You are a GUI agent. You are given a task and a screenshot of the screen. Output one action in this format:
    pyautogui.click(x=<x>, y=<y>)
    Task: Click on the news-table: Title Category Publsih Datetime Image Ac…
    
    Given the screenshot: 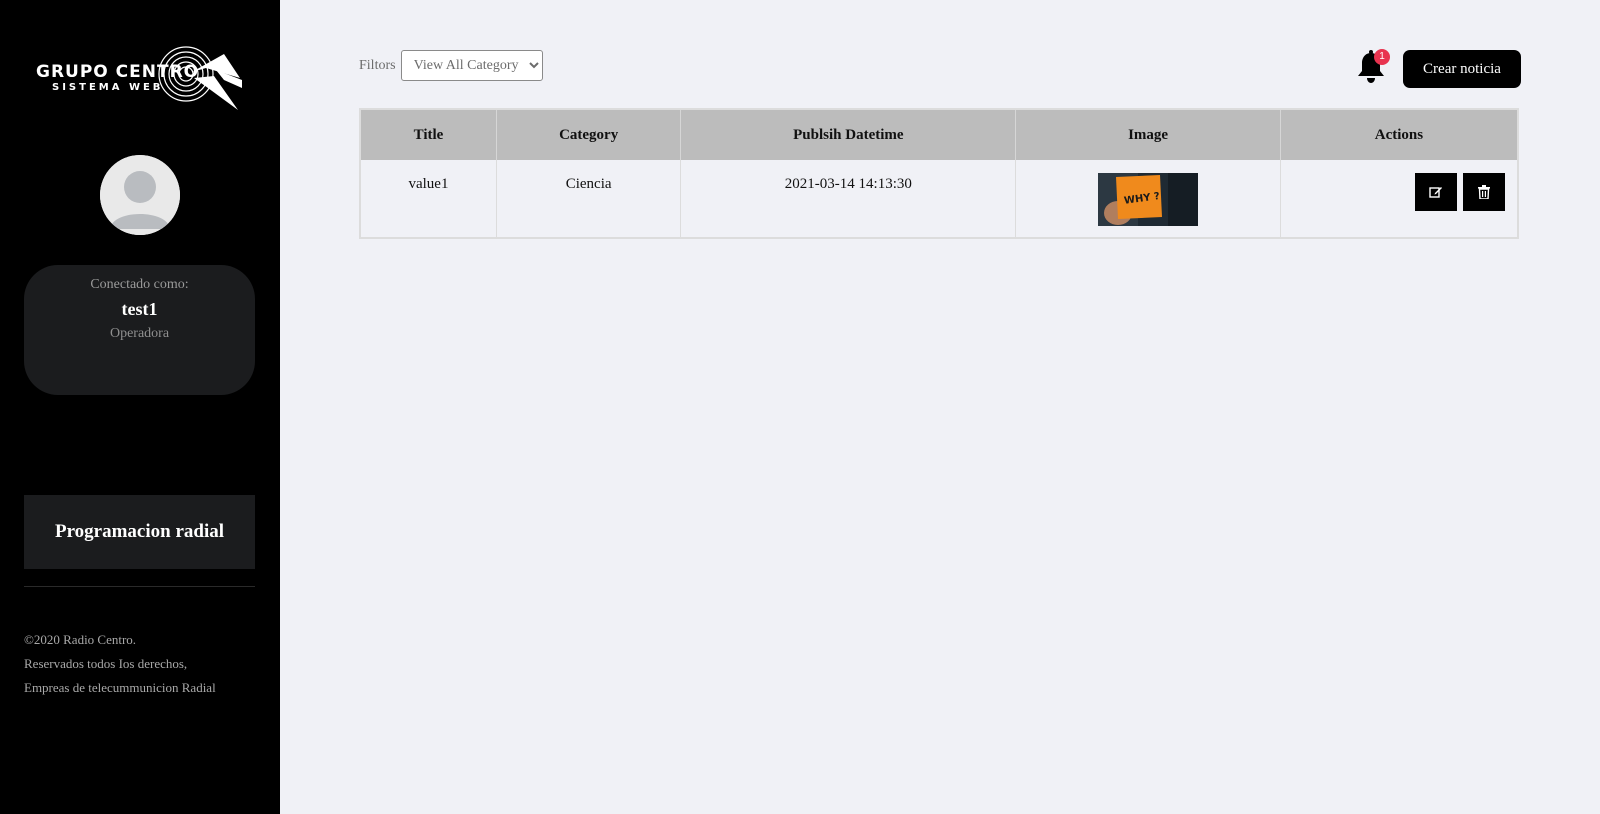 What is the action you would take?
    pyautogui.click(x=939, y=173)
    